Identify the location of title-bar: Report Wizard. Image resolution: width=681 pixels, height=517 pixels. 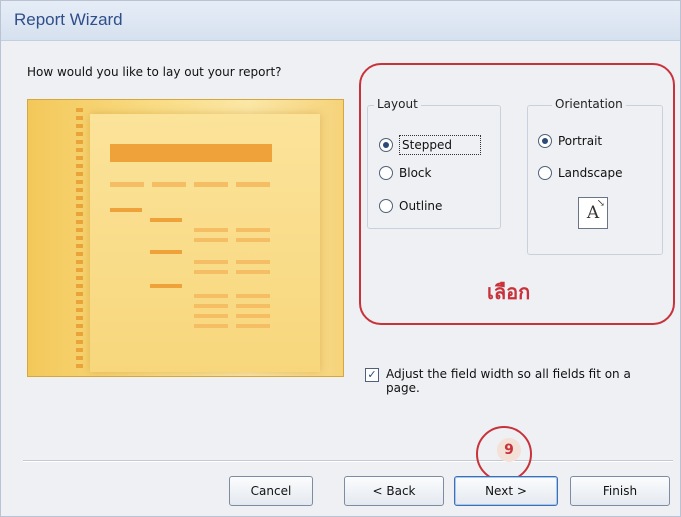
(340, 21).